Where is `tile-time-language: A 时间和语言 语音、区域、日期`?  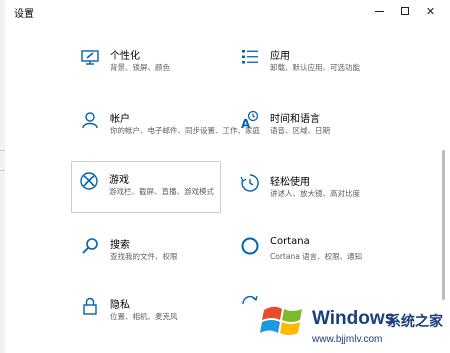 tile-time-language: A 时间和语言 语音、区域、日期 is located at coordinates (307, 125).